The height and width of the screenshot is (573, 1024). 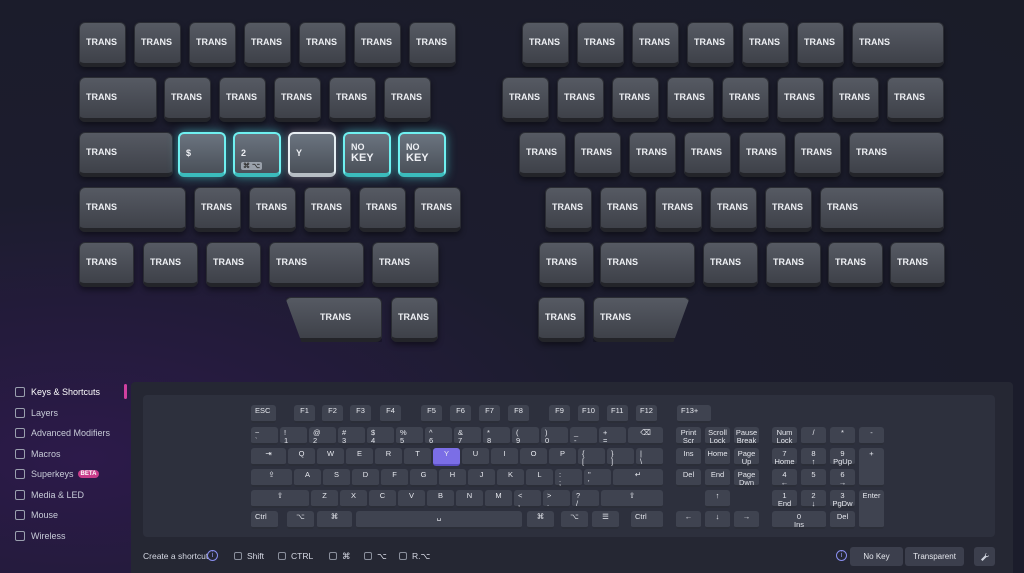 What do you see at coordinates (545, 44) in the screenshot?
I see `key-right-r0-c0: TRANS` at bounding box center [545, 44].